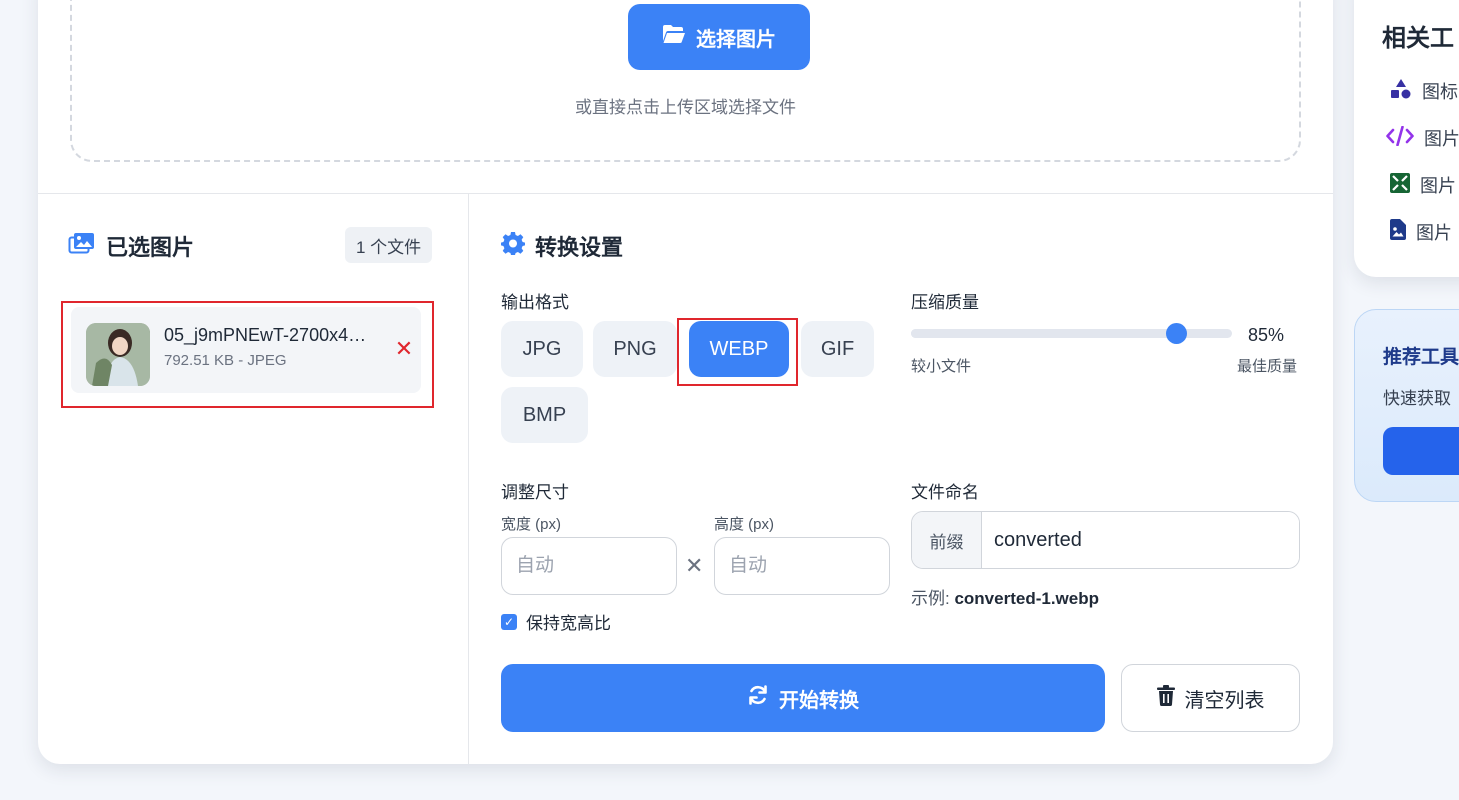 The height and width of the screenshot is (800, 1459). Describe the element at coordinates (933, 598) in the screenshot. I see `example-prefix: 示例:` at that location.